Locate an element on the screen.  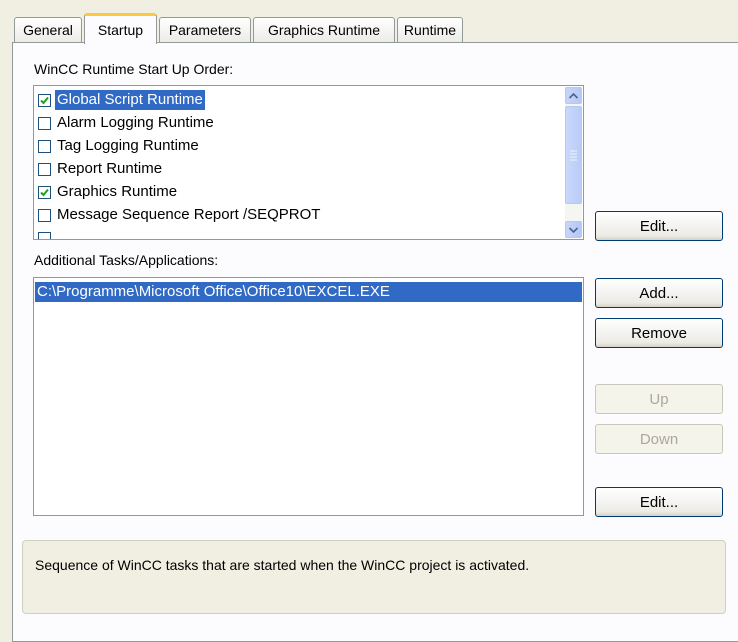
tab-parameters: Parameters is located at coordinates (205, 29).